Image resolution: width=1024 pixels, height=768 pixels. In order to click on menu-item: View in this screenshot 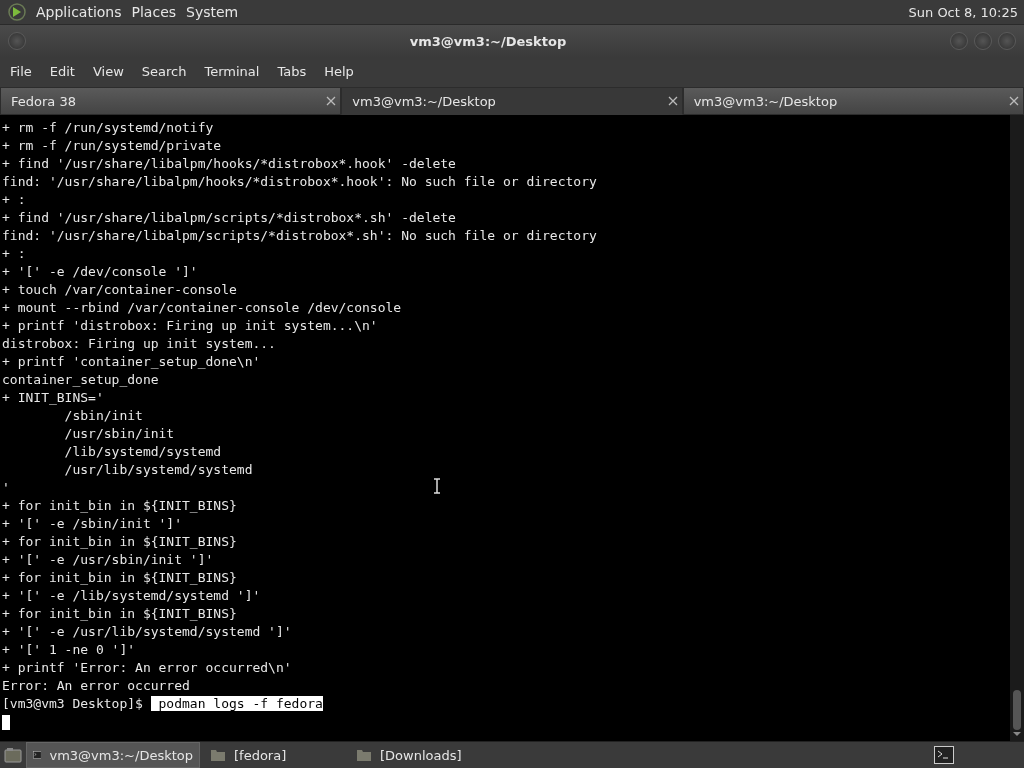, I will do `click(108, 71)`.